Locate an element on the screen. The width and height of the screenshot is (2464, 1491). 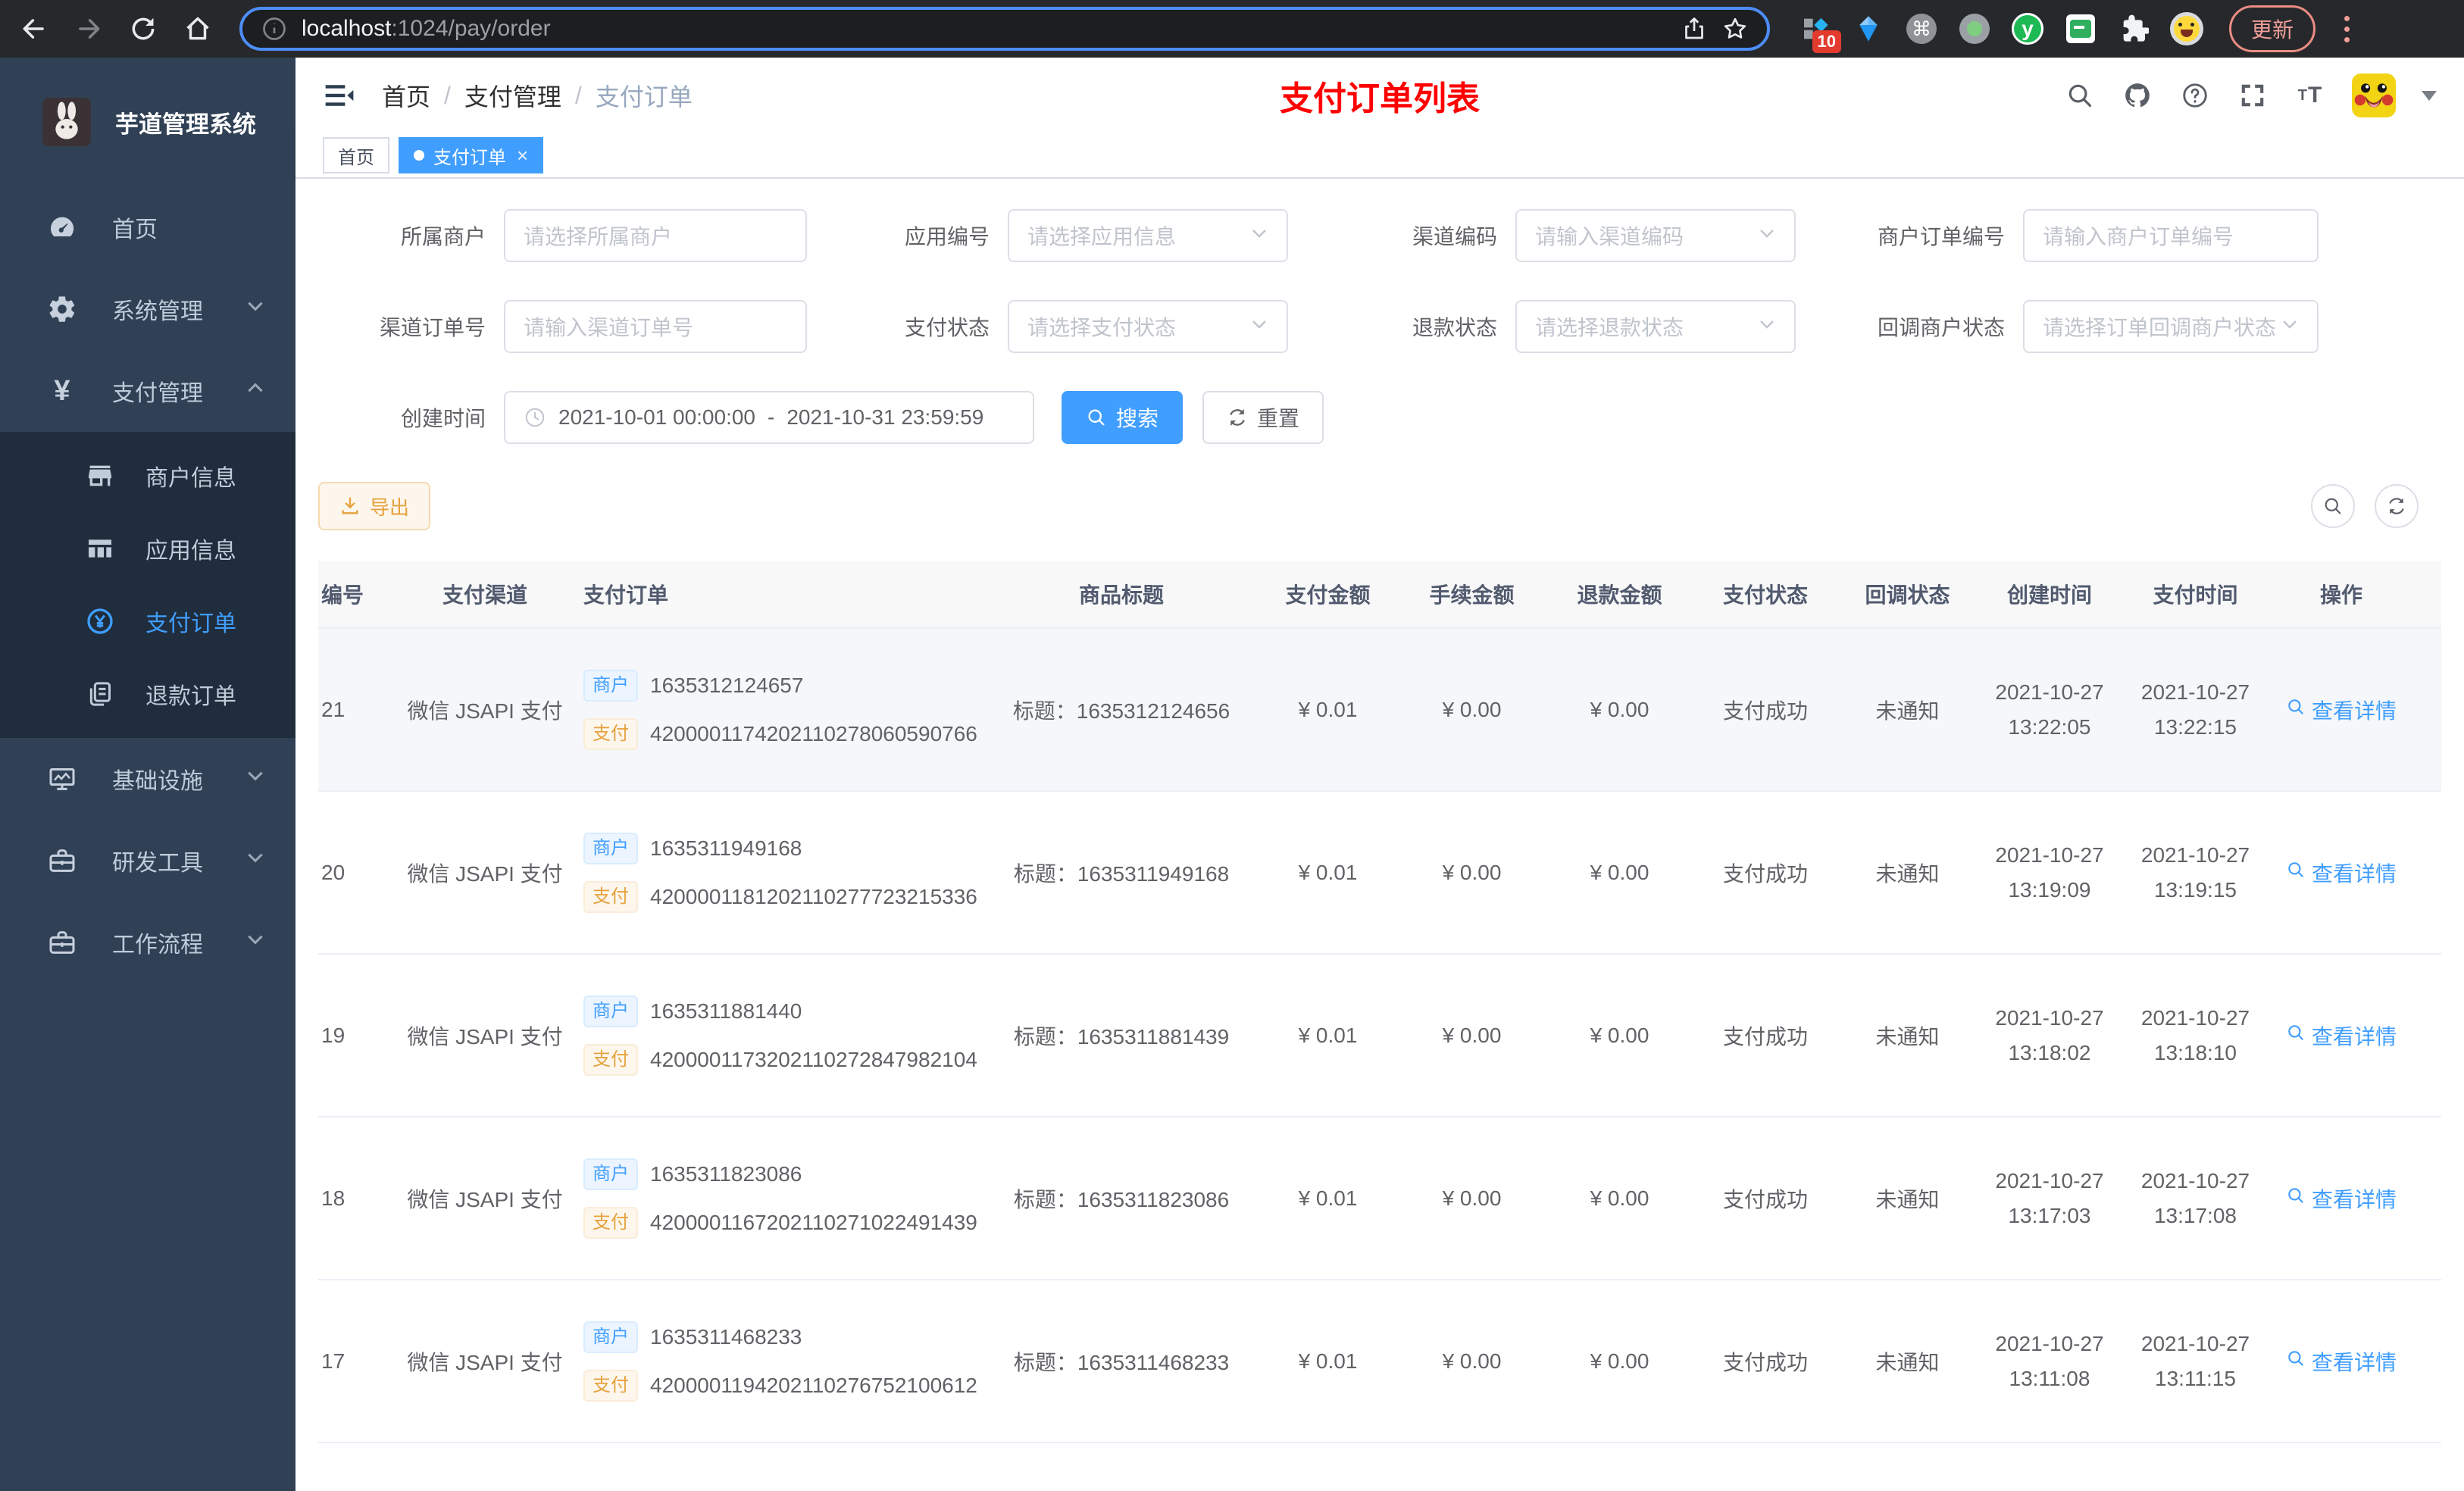
merchant-order-line: 商户 1635312124657 is located at coordinates (780, 685).